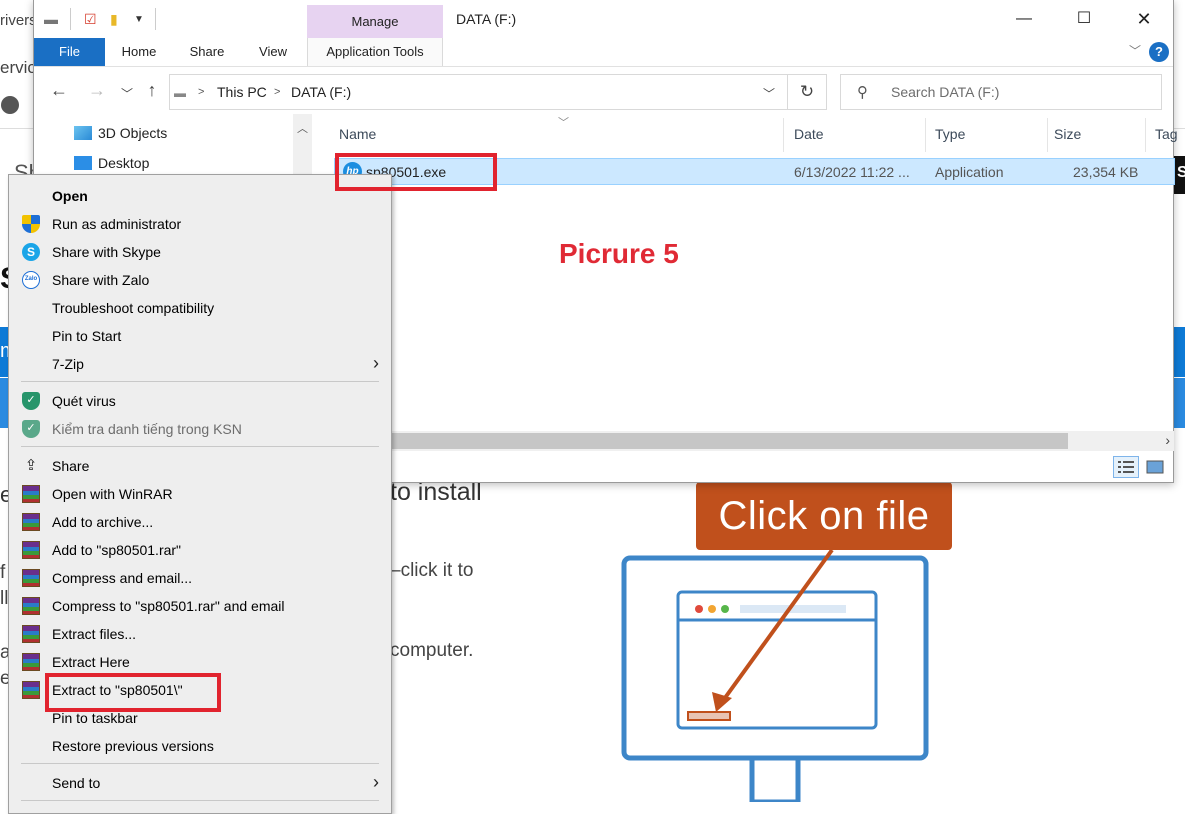 Image resolution: width=1185 pixels, height=814 pixels. Describe the element at coordinates (375, 52) in the screenshot. I see `tab-application-tools: Application Tools` at that location.